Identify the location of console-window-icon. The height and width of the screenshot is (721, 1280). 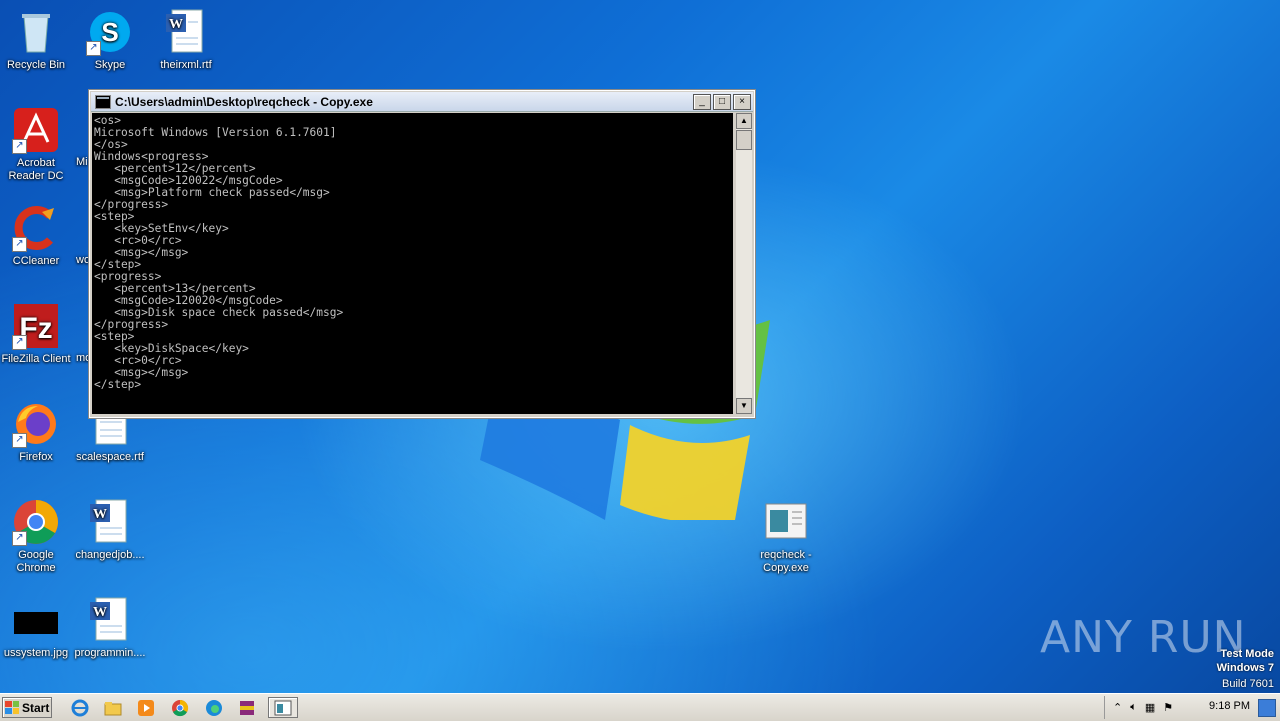
(103, 101).